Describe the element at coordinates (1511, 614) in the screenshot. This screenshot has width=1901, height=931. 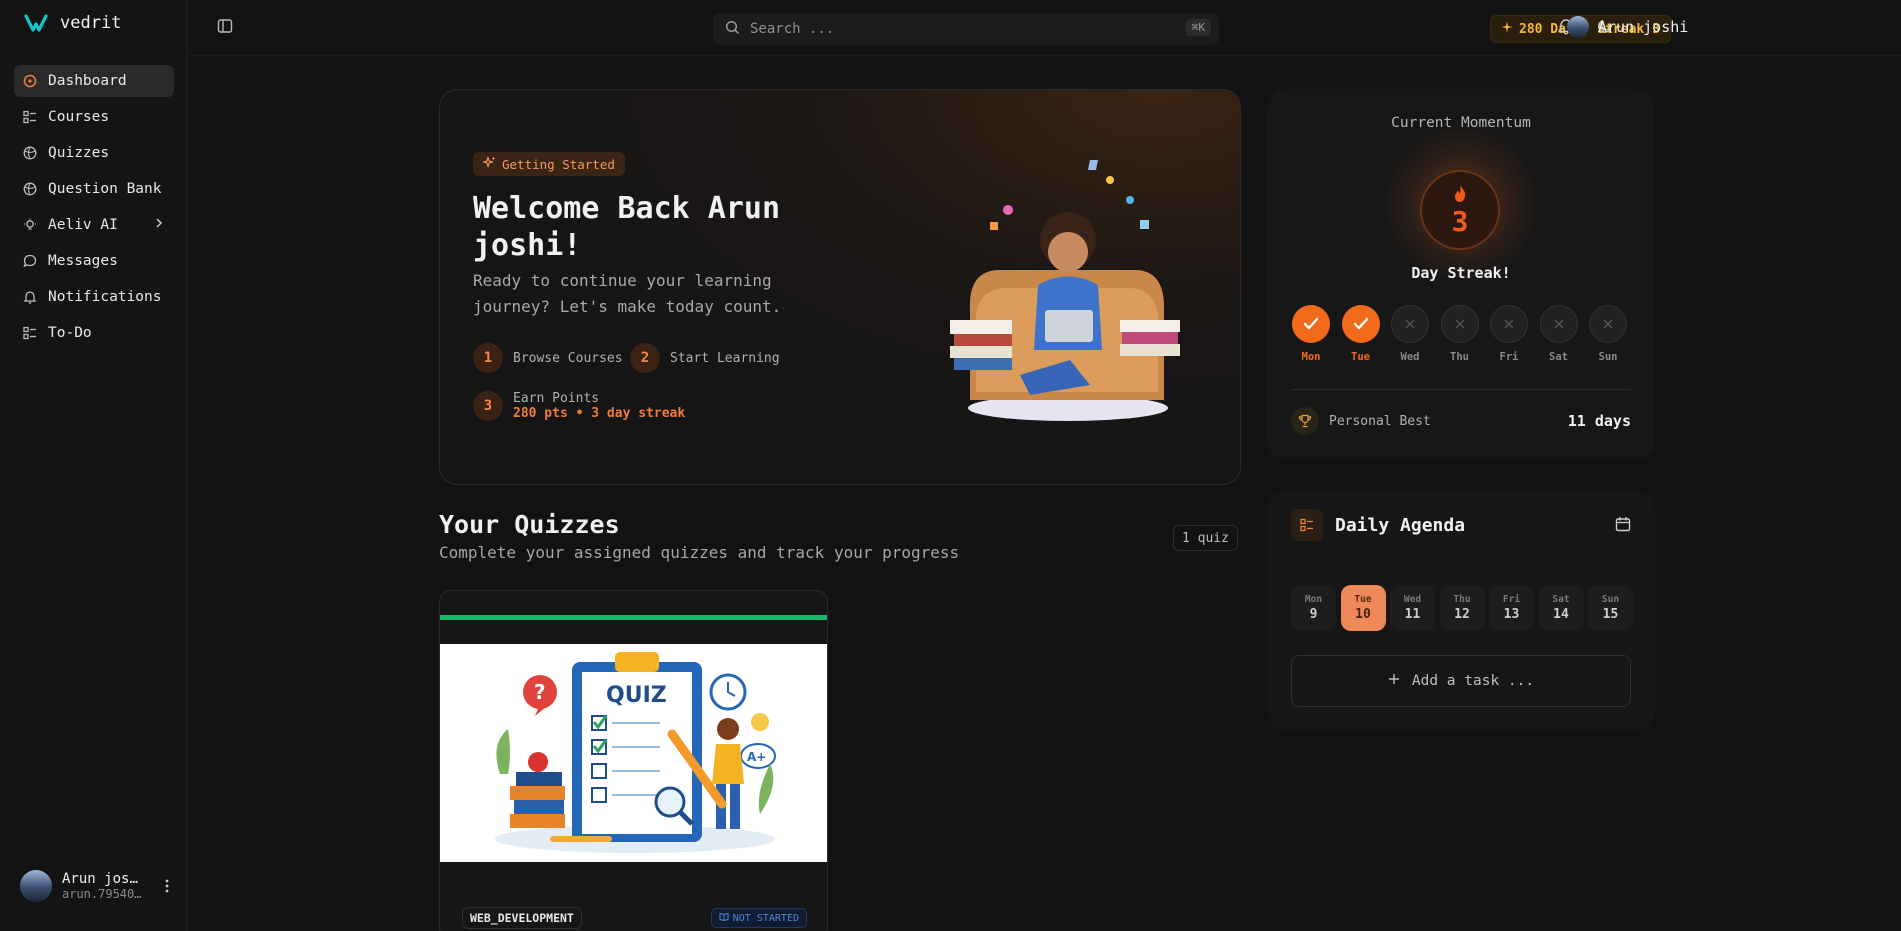
I see `agenda-day-date: 13` at that location.